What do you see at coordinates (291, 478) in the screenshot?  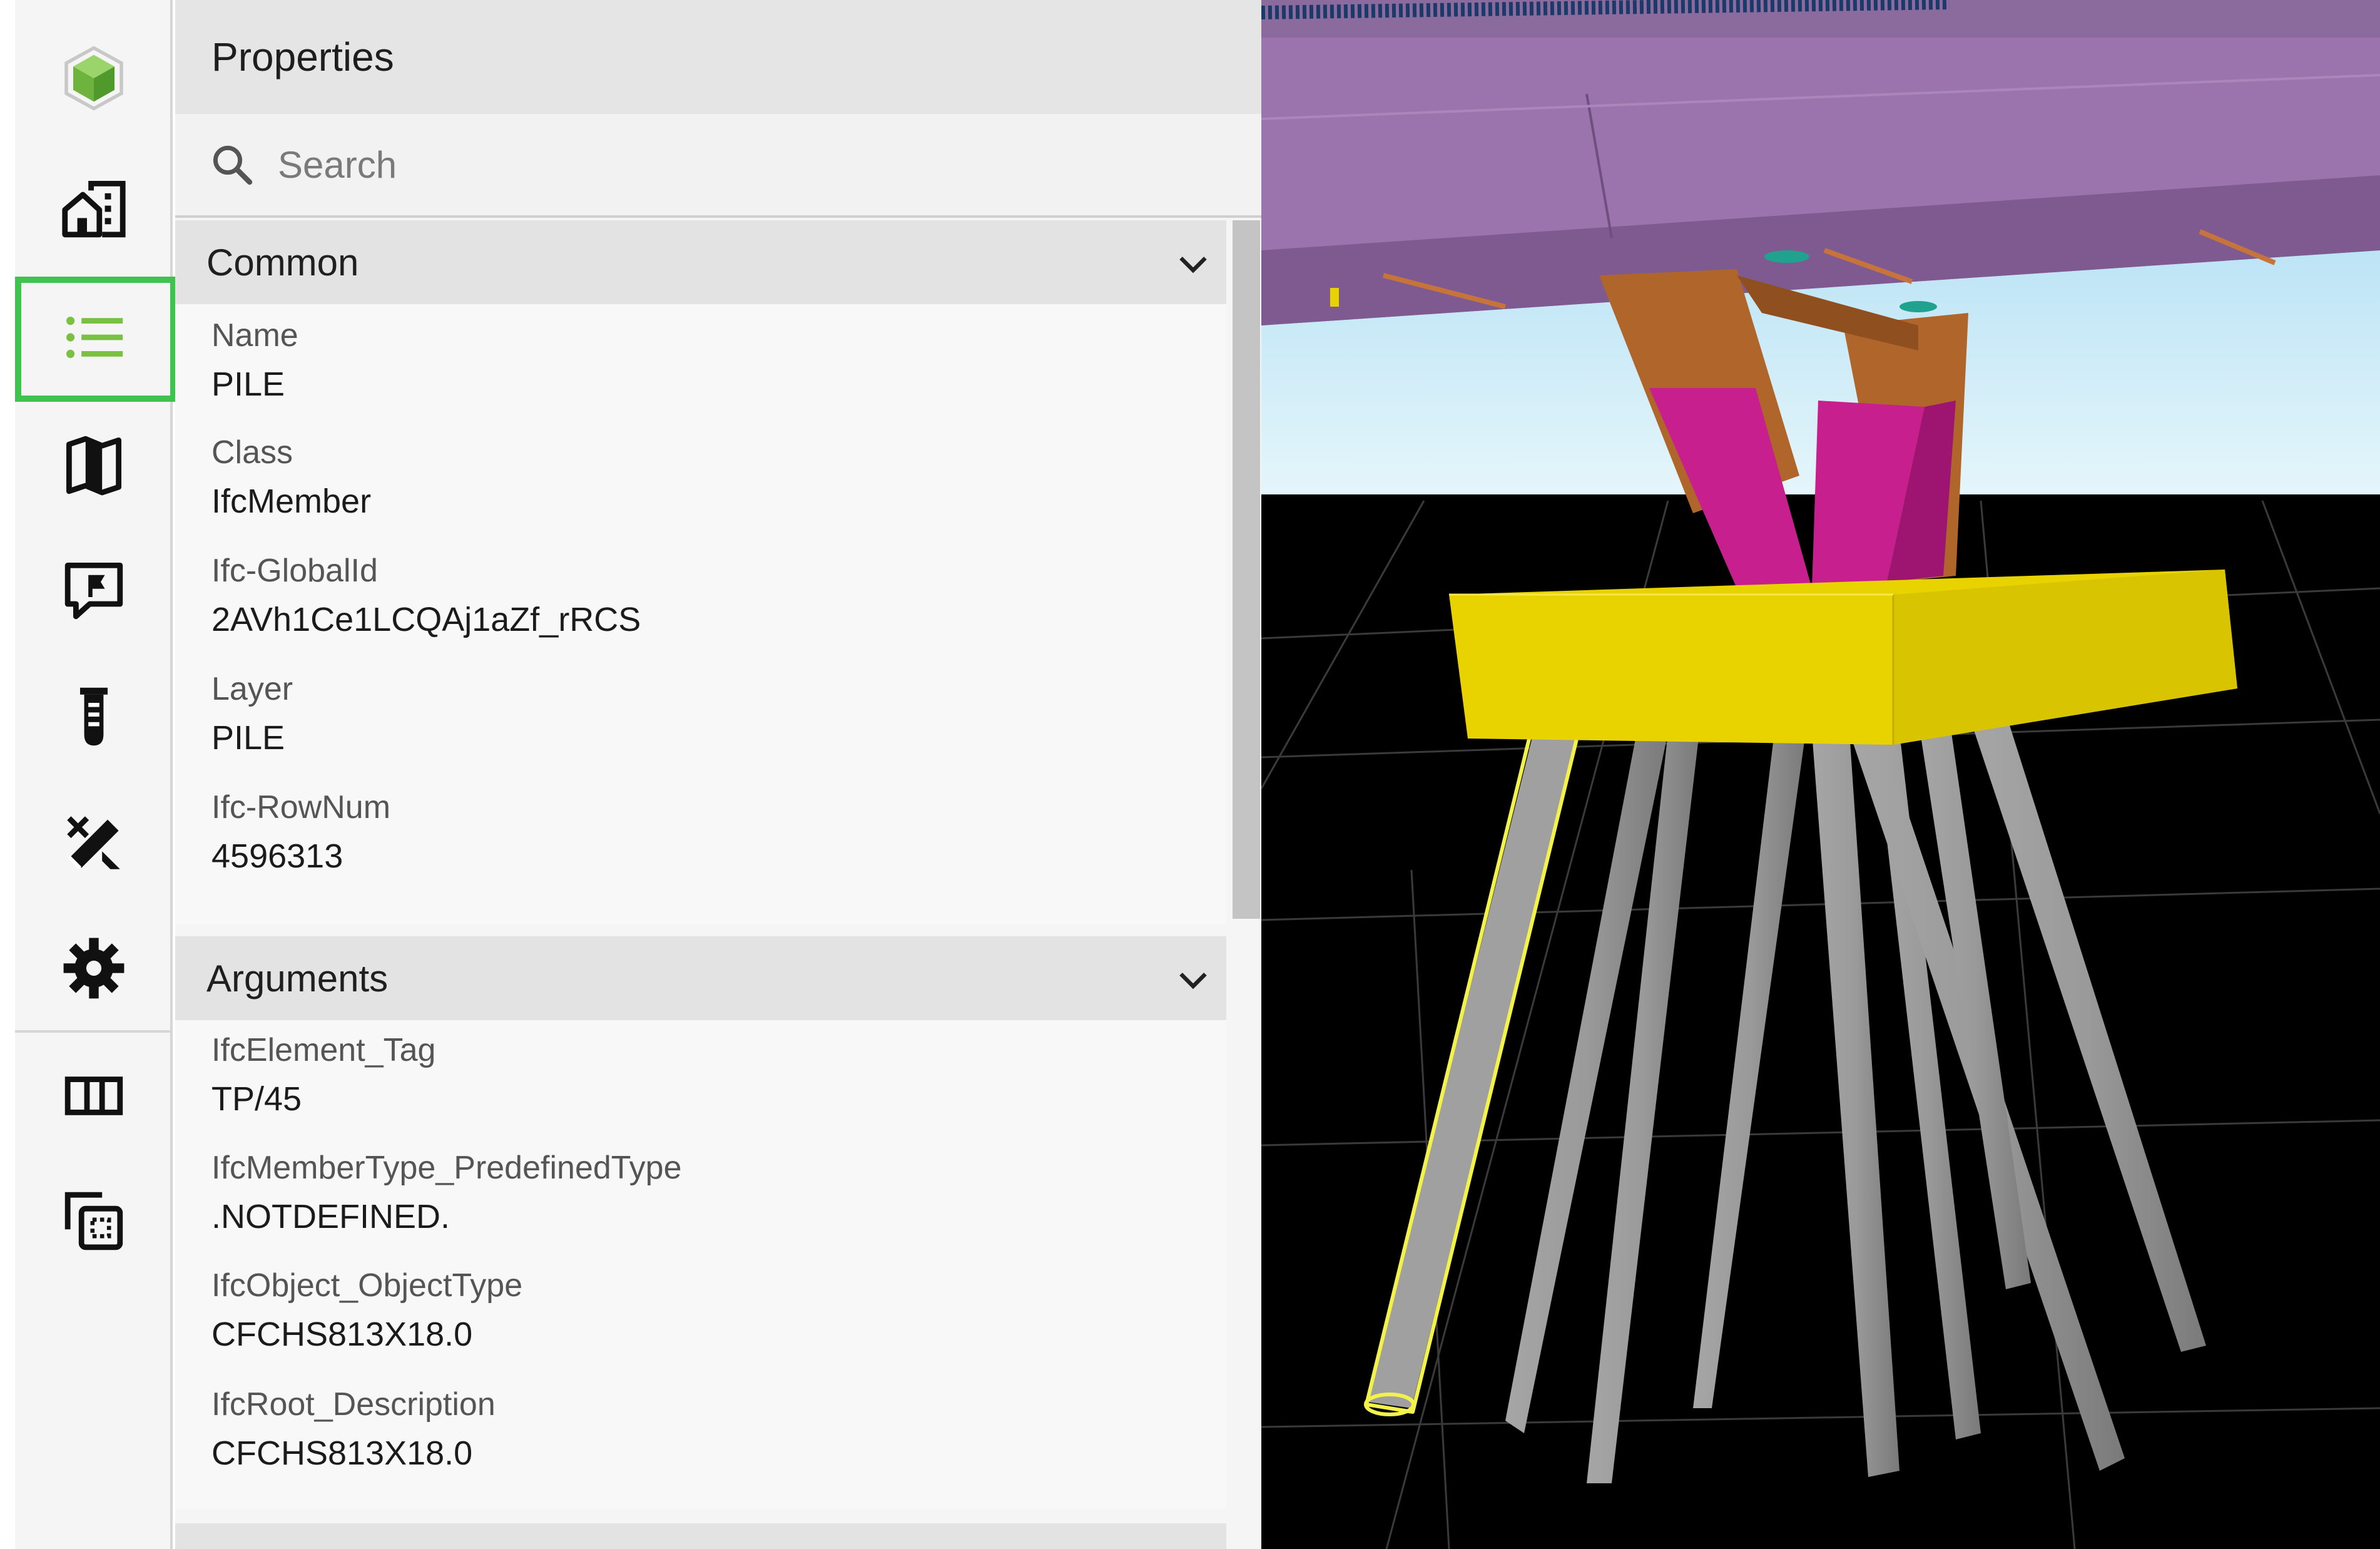 I see `property-item: Class IfcMember` at bounding box center [291, 478].